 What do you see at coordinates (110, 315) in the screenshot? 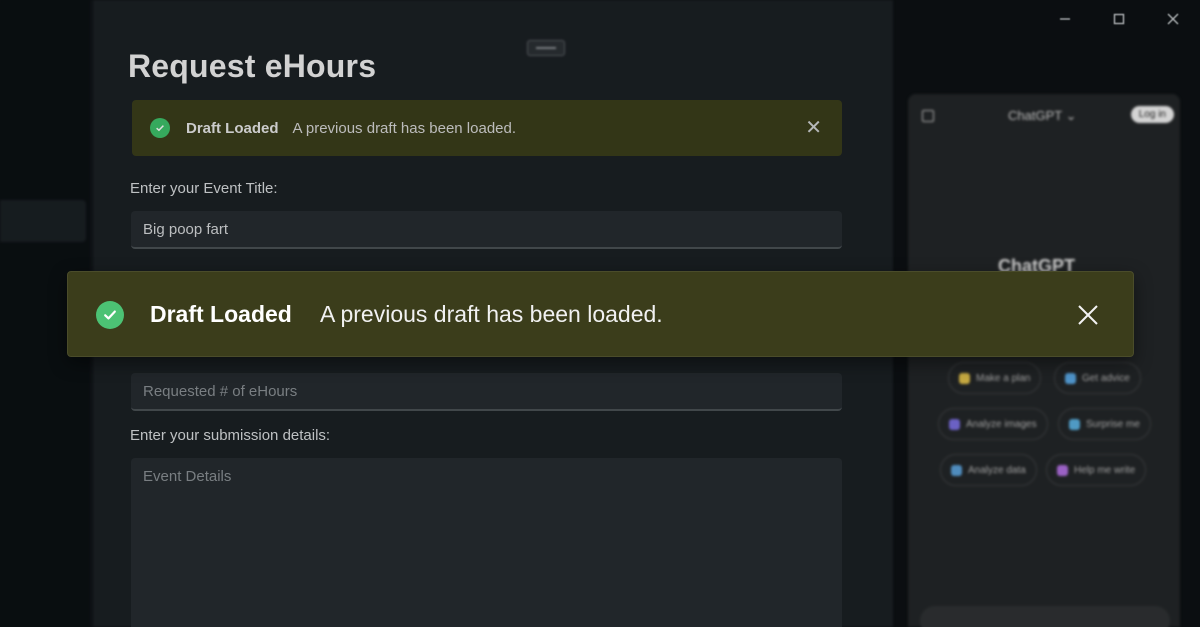
I see `check-circle-icon` at bounding box center [110, 315].